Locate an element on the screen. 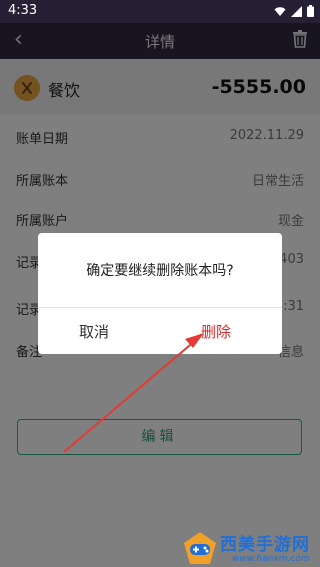 The height and width of the screenshot is (567, 320). gamepad-logo-icon is located at coordinates (200, 548).